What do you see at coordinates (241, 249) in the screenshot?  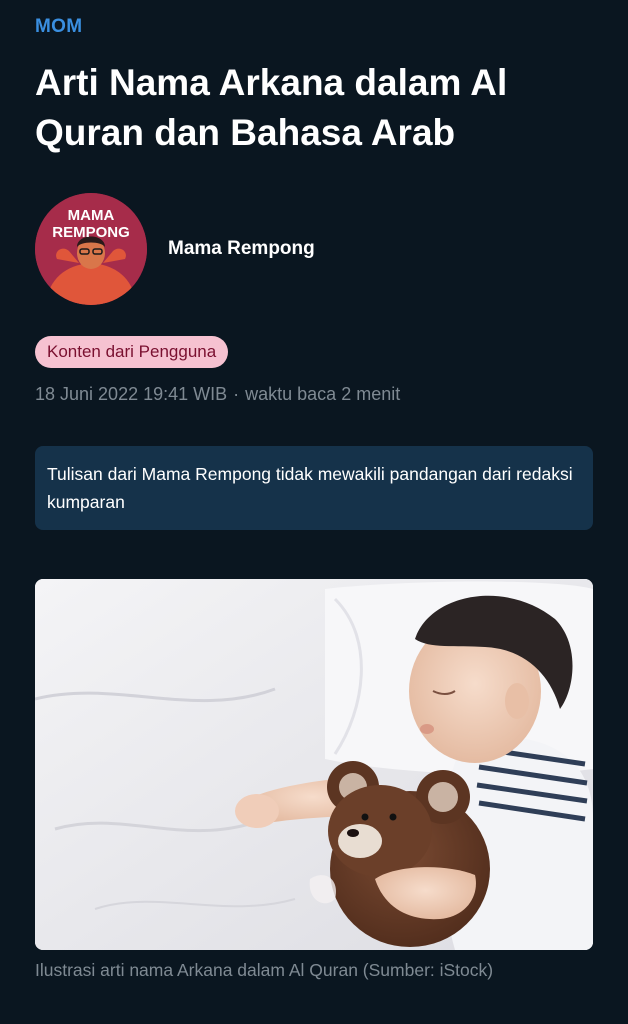 I see `author-name: Mama Rempong` at bounding box center [241, 249].